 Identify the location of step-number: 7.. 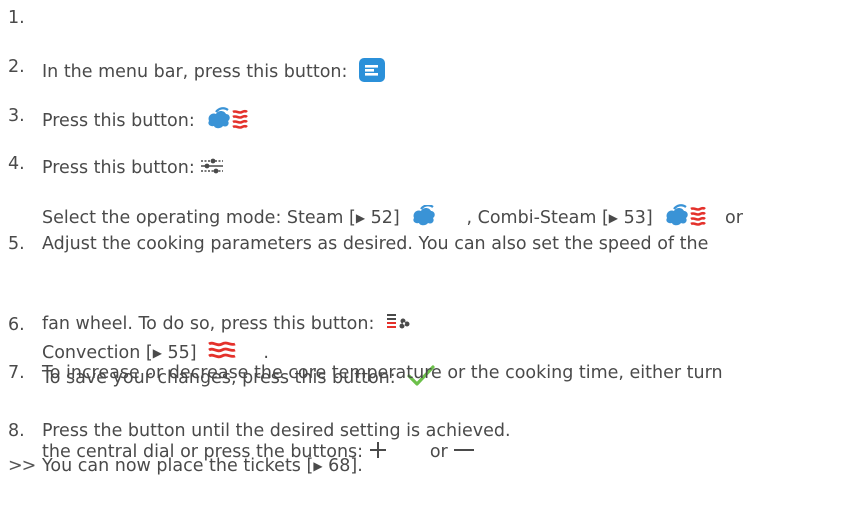
(16, 373).